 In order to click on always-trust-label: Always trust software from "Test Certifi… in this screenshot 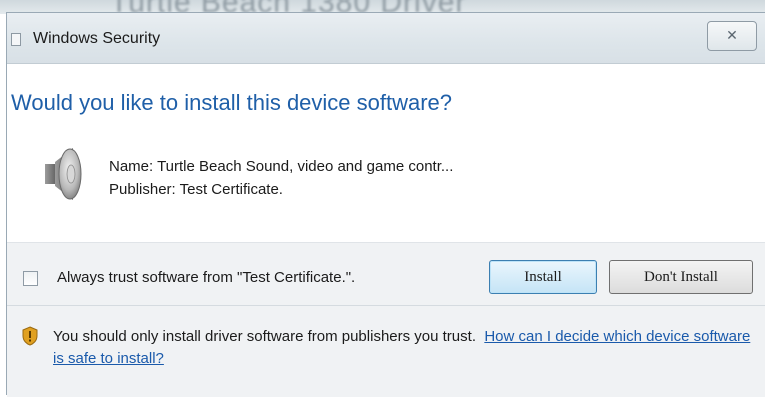, I will do `click(206, 277)`.